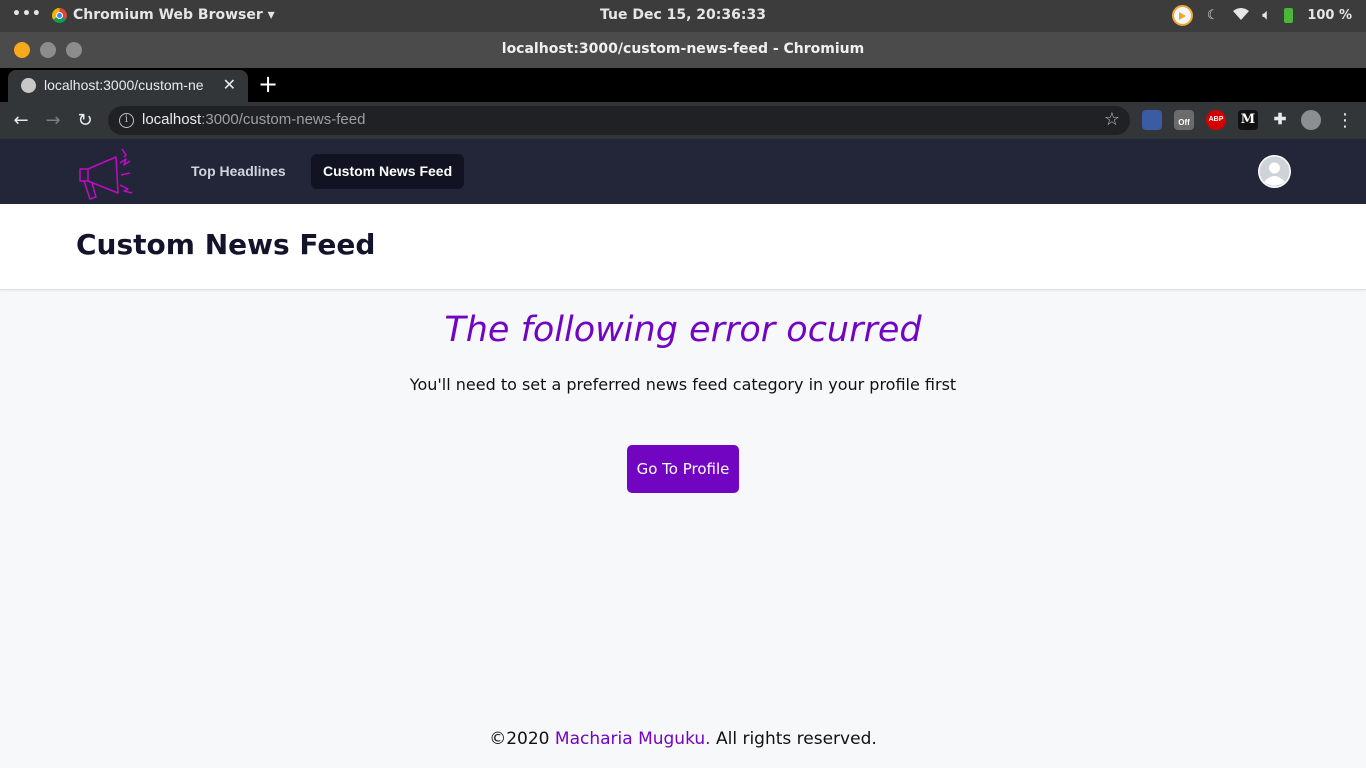 This screenshot has width=1366, height=768. Describe the element at coordinates (1212, 15) in the screenshot. I see `night-light-icon: ☾` at that location.